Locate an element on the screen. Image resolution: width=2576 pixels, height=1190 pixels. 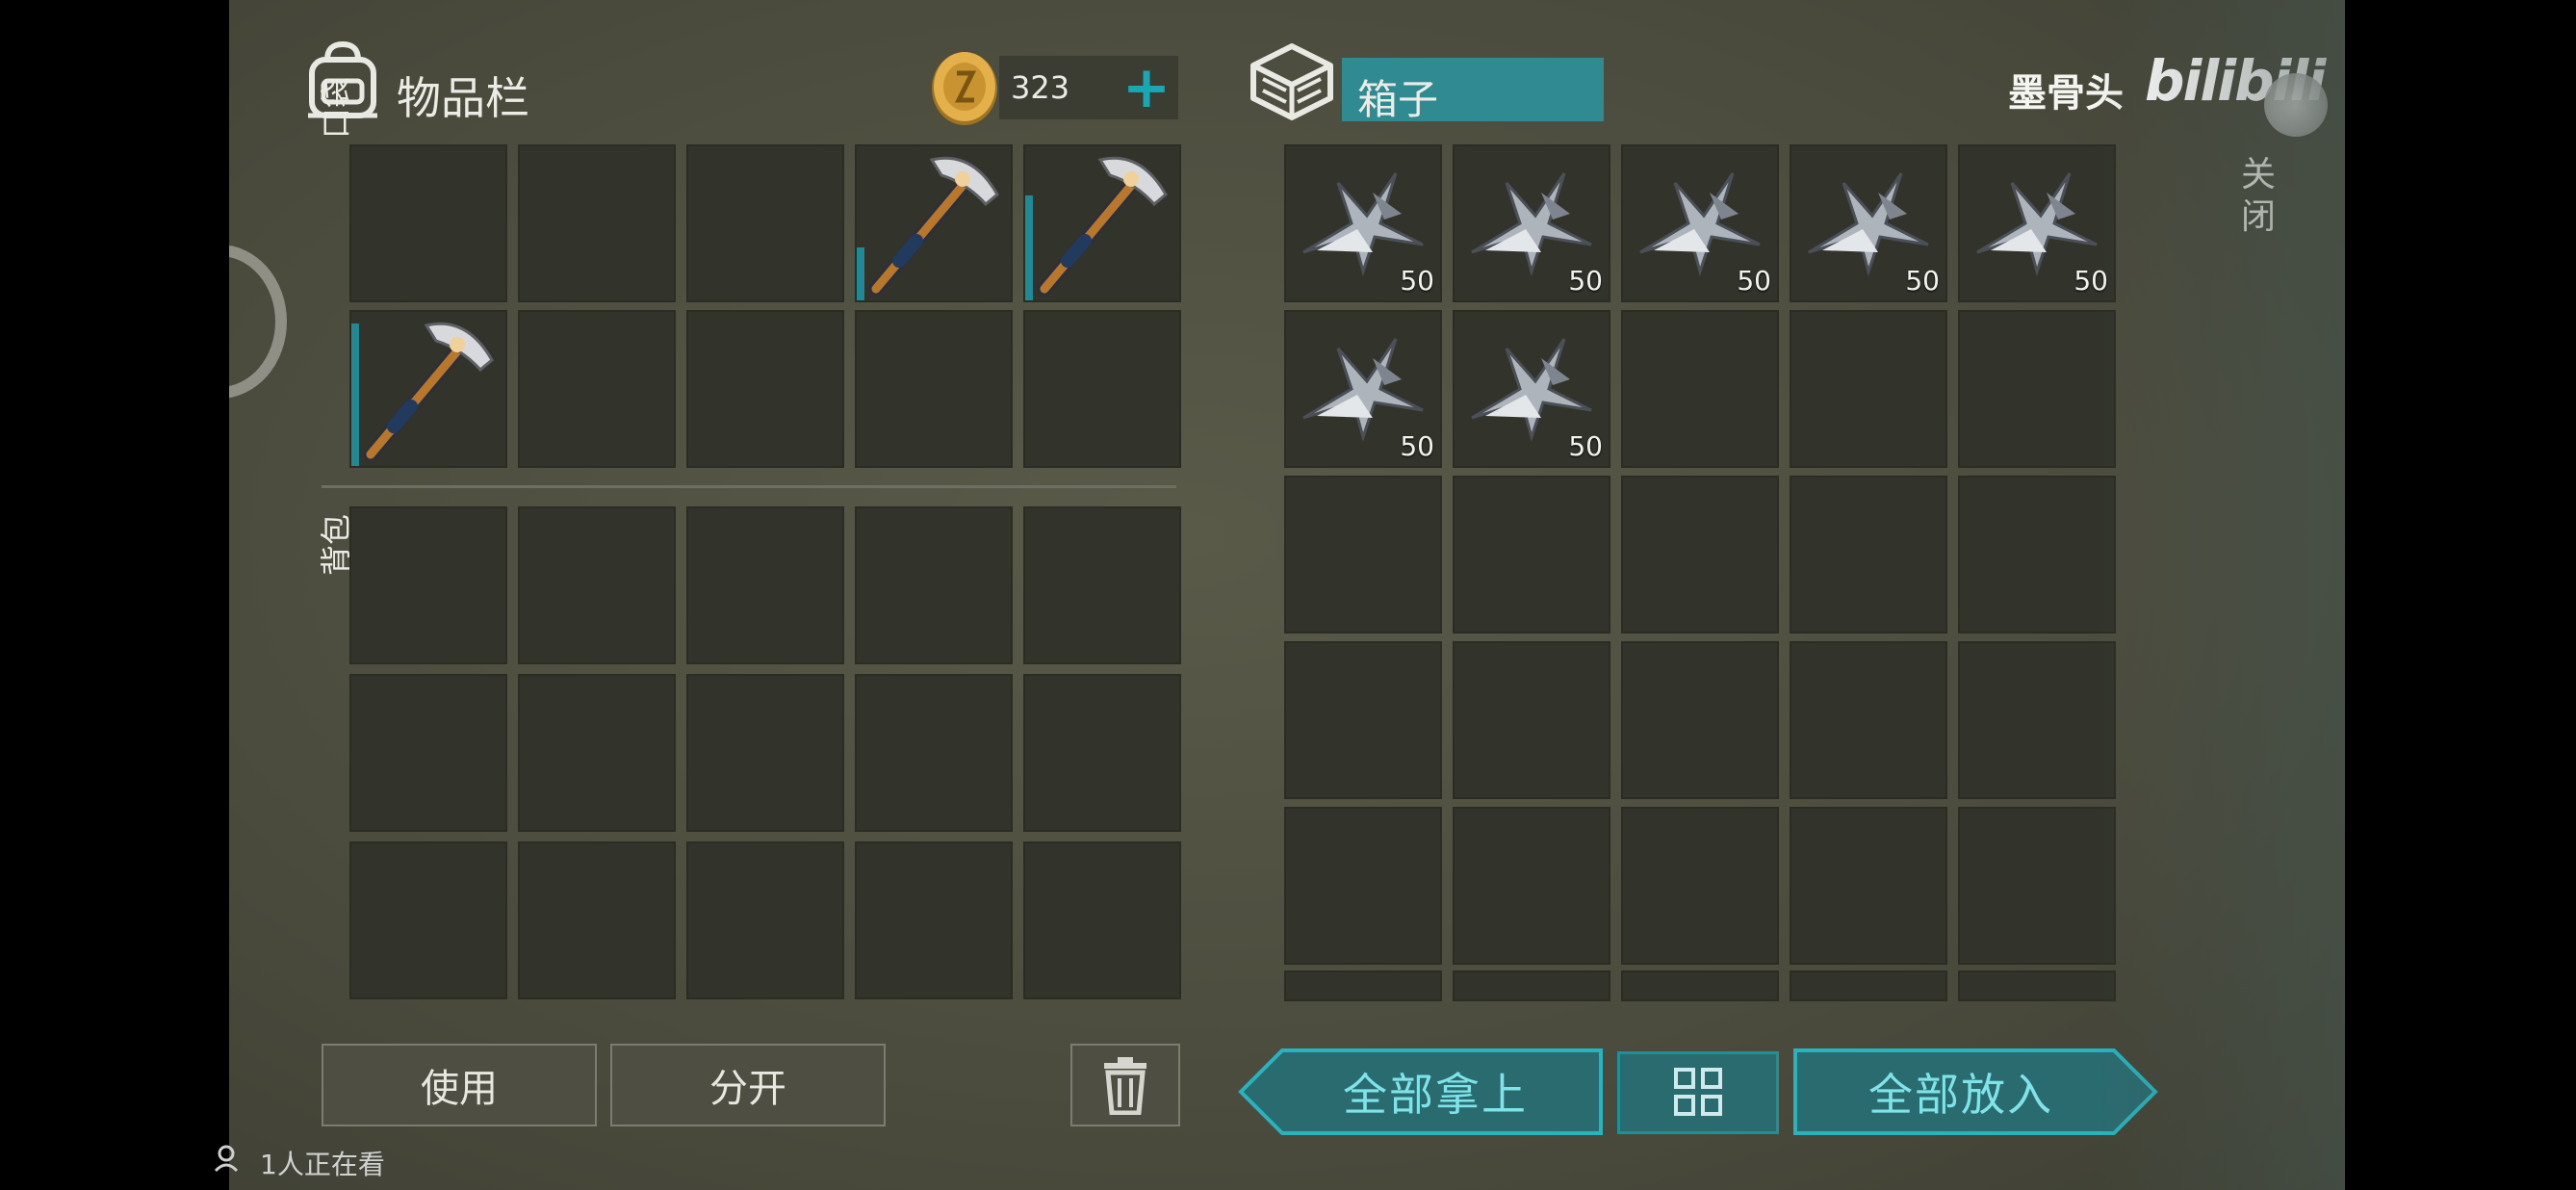
trash-icon is located at coordinates (1125, 1086).